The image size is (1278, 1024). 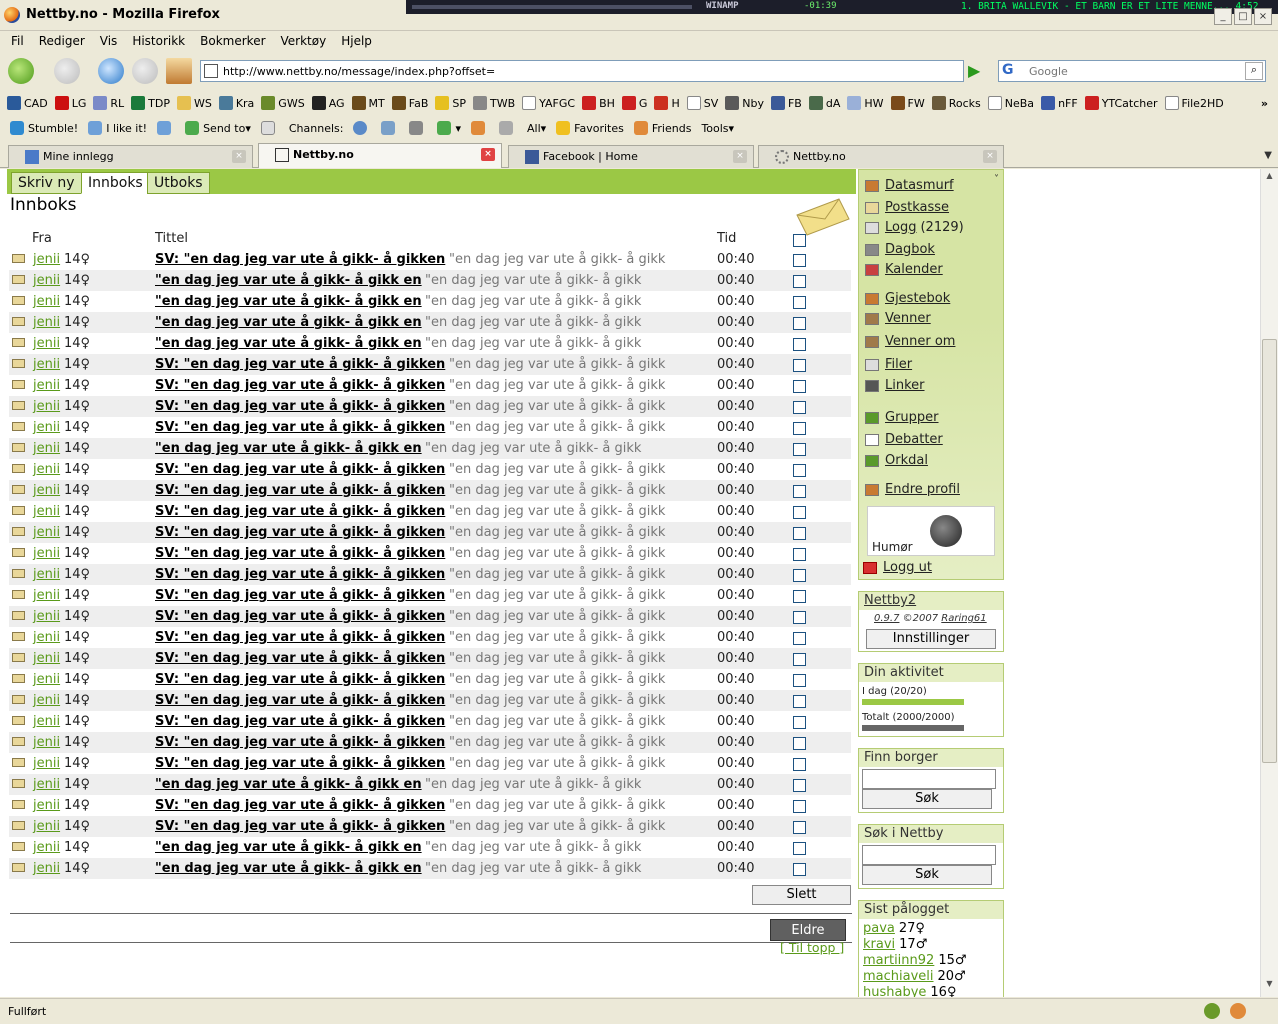 What do you see at coordinates (702, 103) in the screenshot?
I see `bookmark-16: SV` at bounding box center [702, 103].